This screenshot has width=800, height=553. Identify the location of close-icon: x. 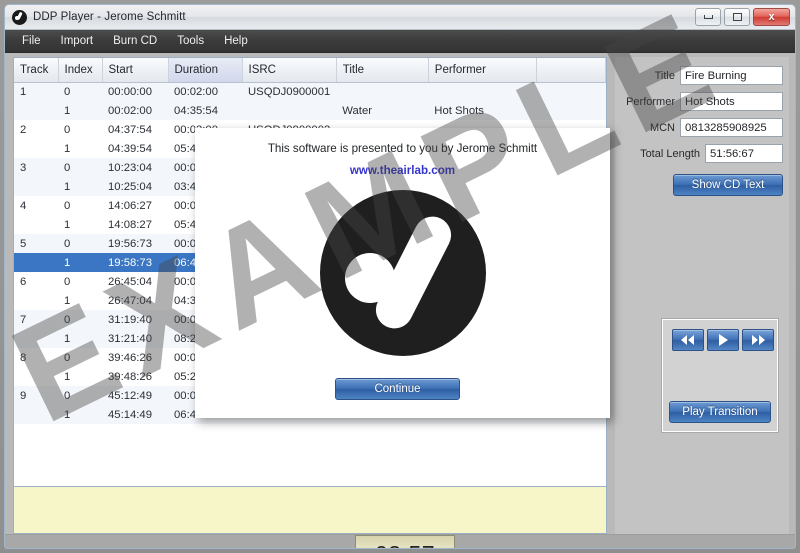
(771, 16).